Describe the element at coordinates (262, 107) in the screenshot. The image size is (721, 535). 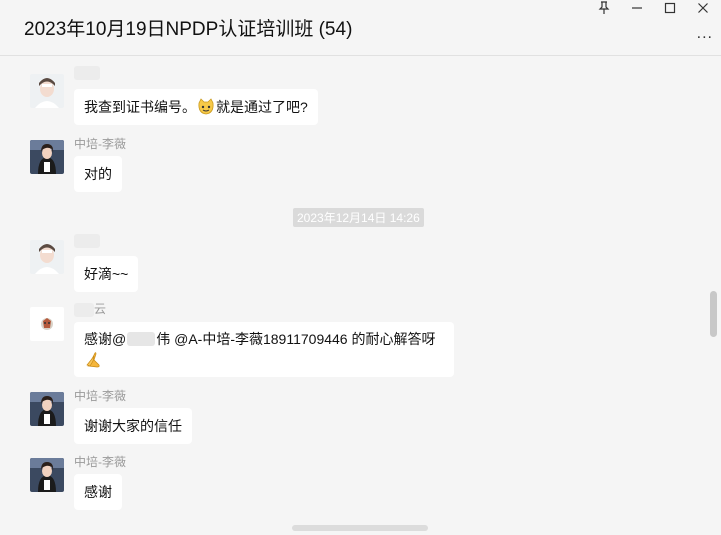
I see `message-text-after: 就是通过了吧?` at that location.